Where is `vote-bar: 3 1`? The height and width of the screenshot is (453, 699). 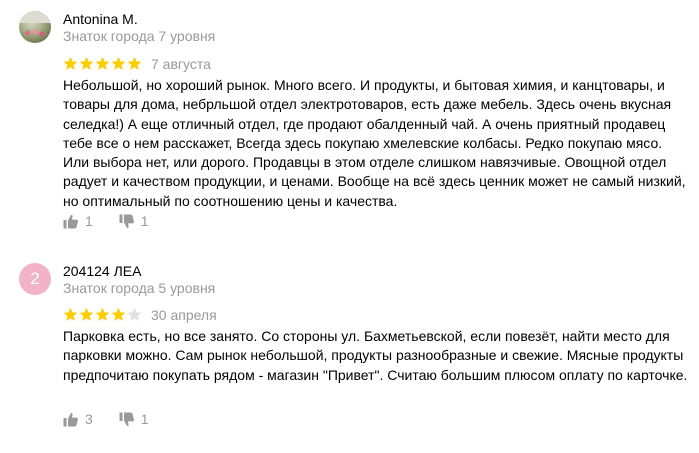 vote-bar: 3 1 is located at coordinates (106, 419).